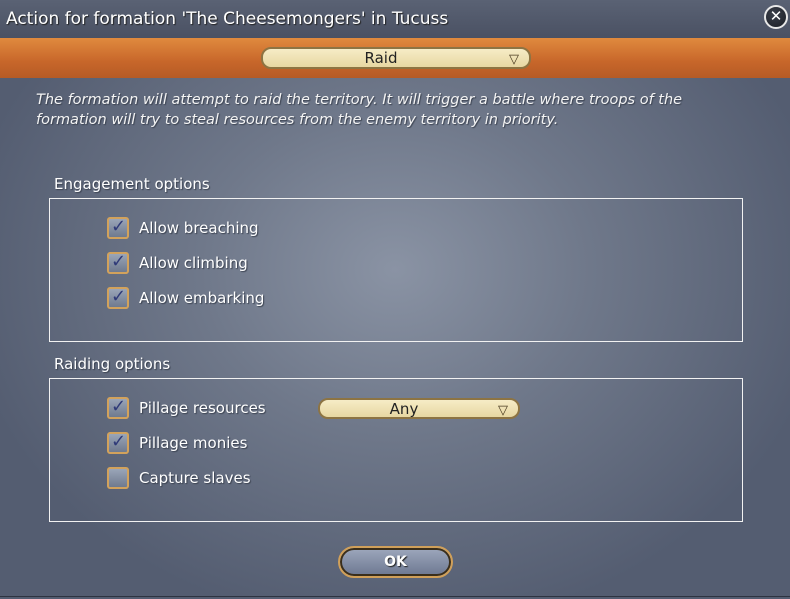  I want to click on close-button: ✕, so click(776, 17).